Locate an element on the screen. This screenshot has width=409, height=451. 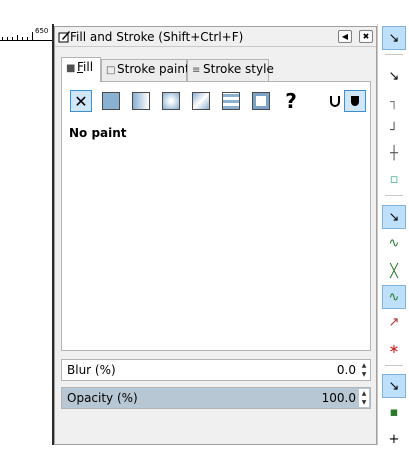
fill-rule-nonzero-icon is located at coordinates (355, 101).